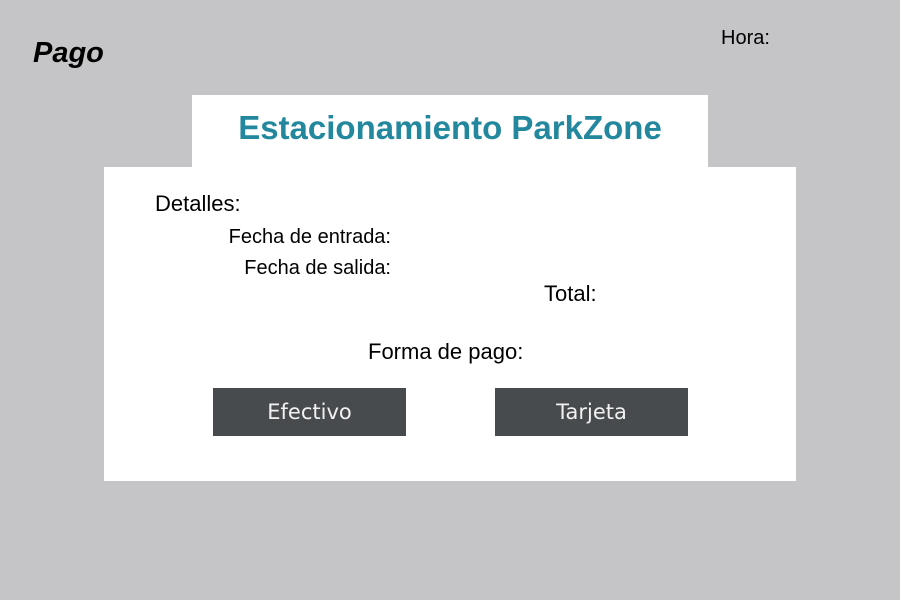 This screenshot has height=600, width=900. Describe the element at coordinates (309, 412) in the screenshot. I see `cash-button: Efectivo` at that location.